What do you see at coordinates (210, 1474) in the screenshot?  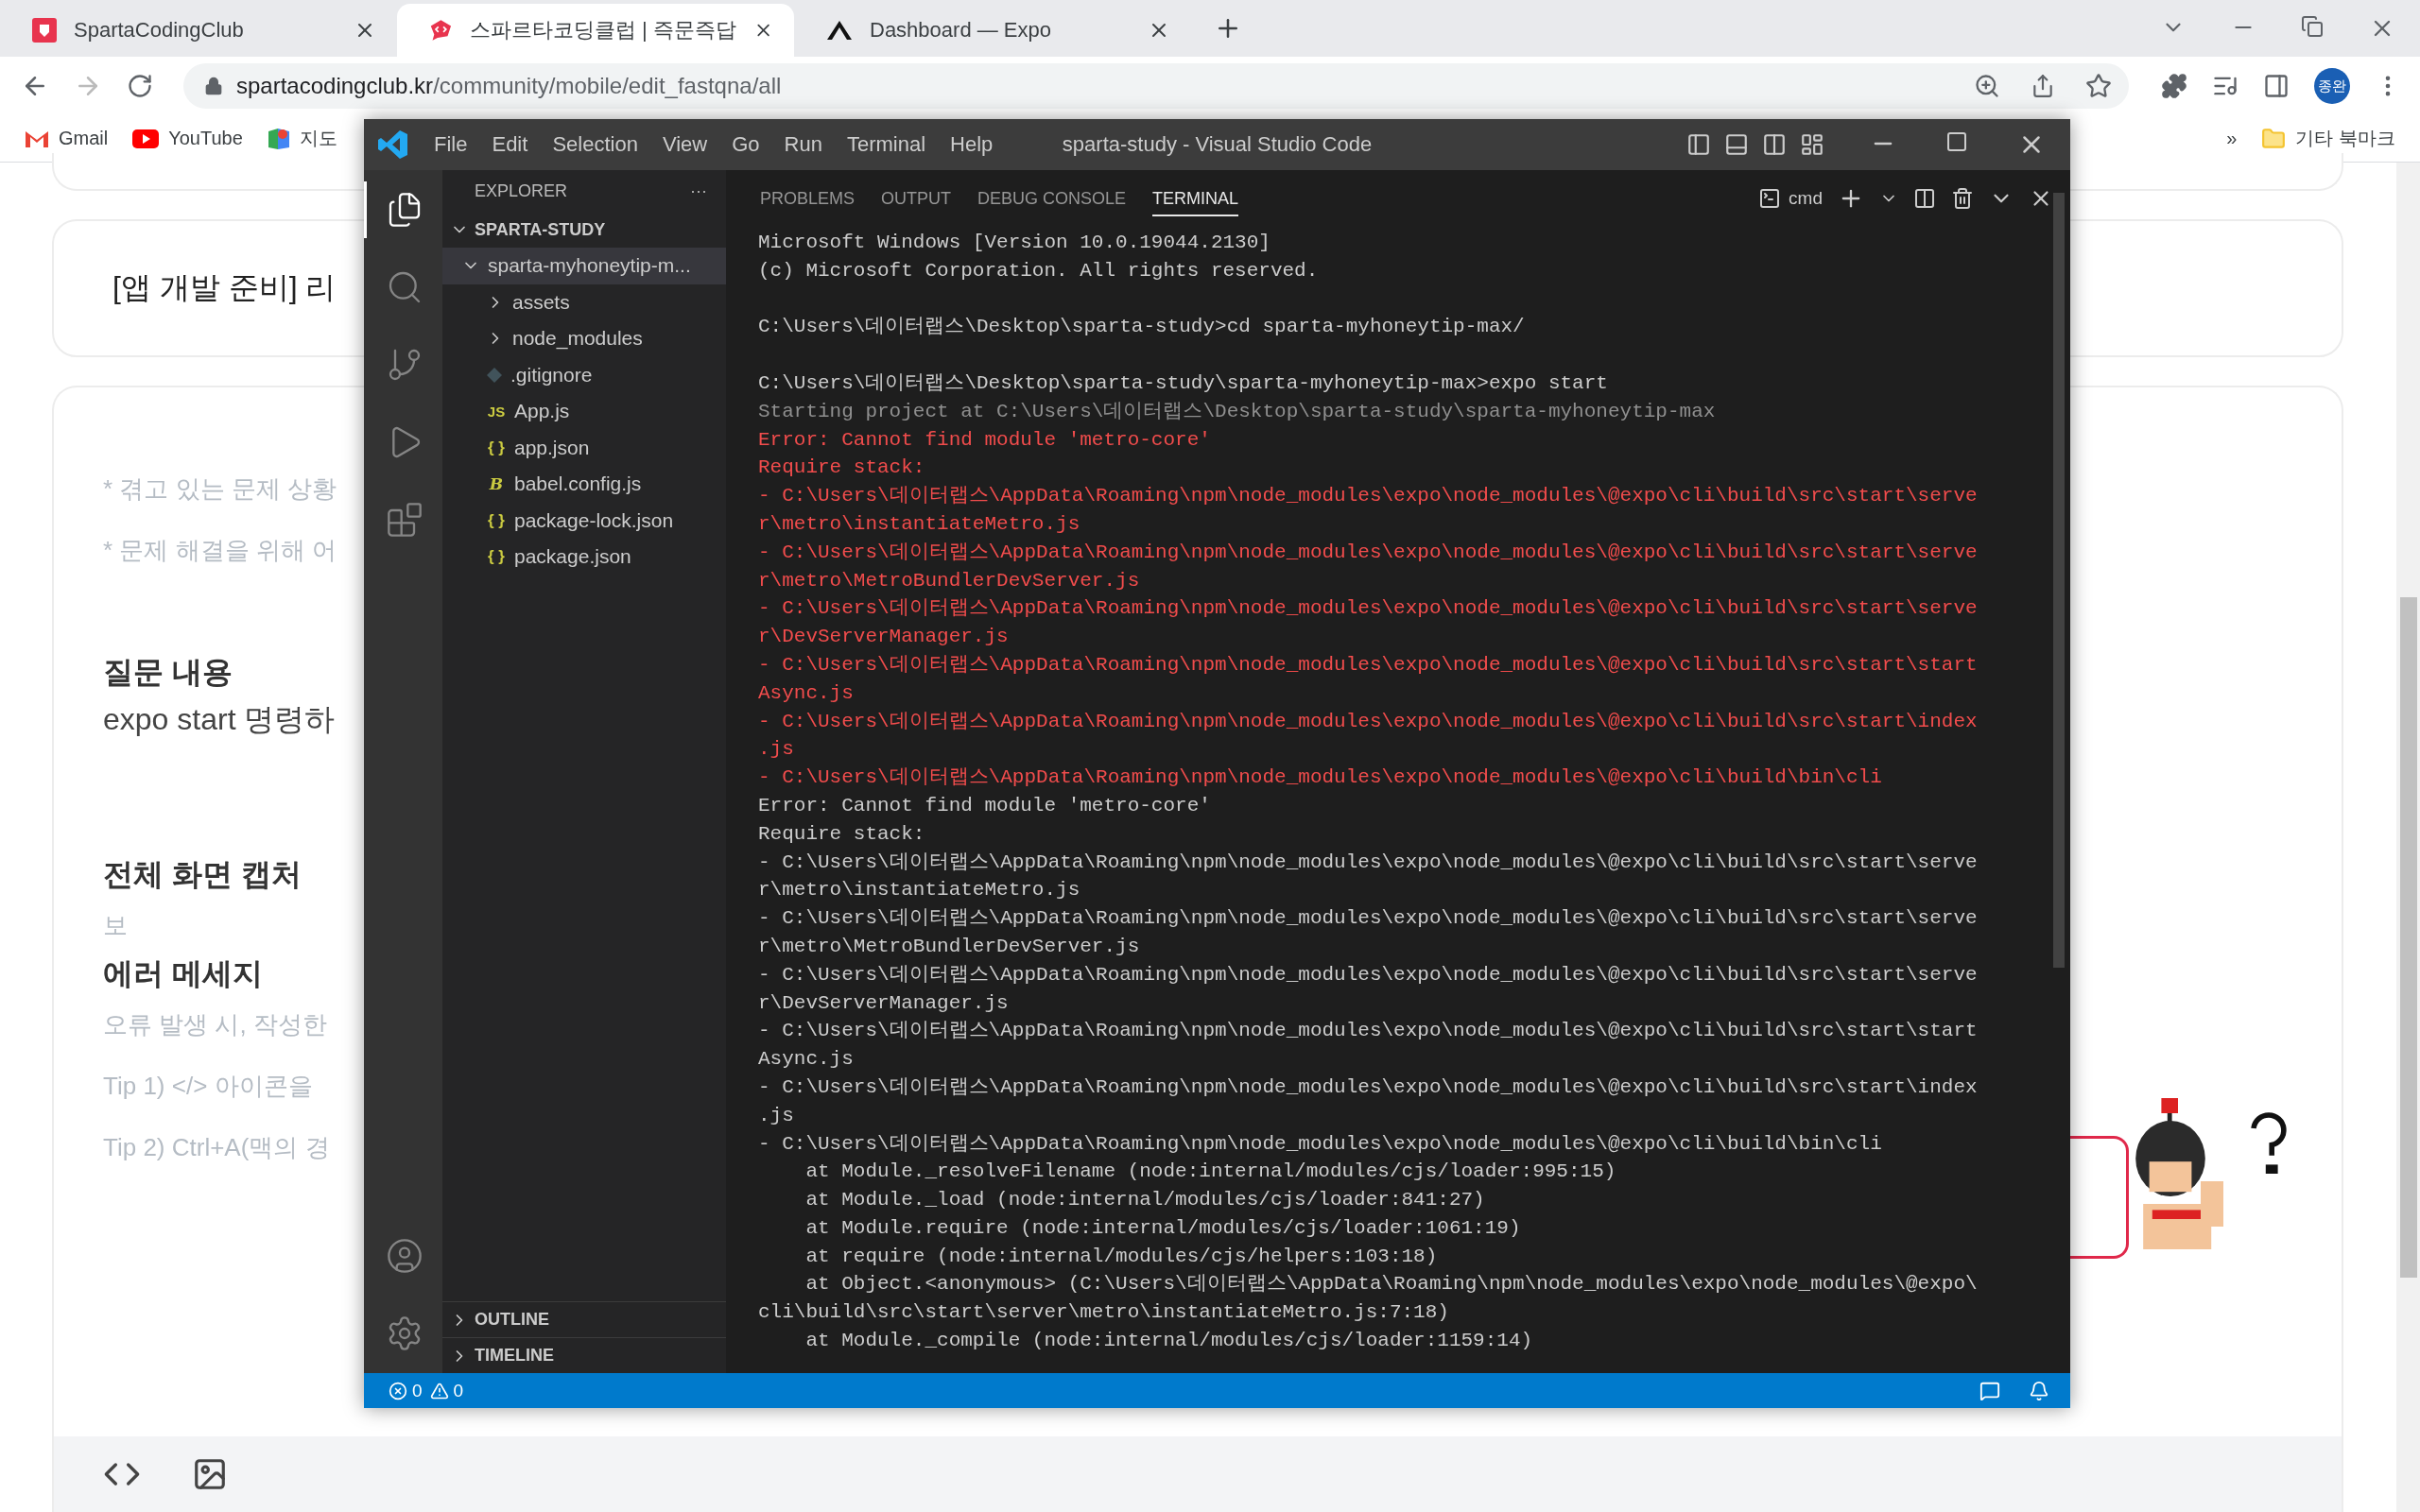 I see `image-icon` at bounding box center [210, 1474].